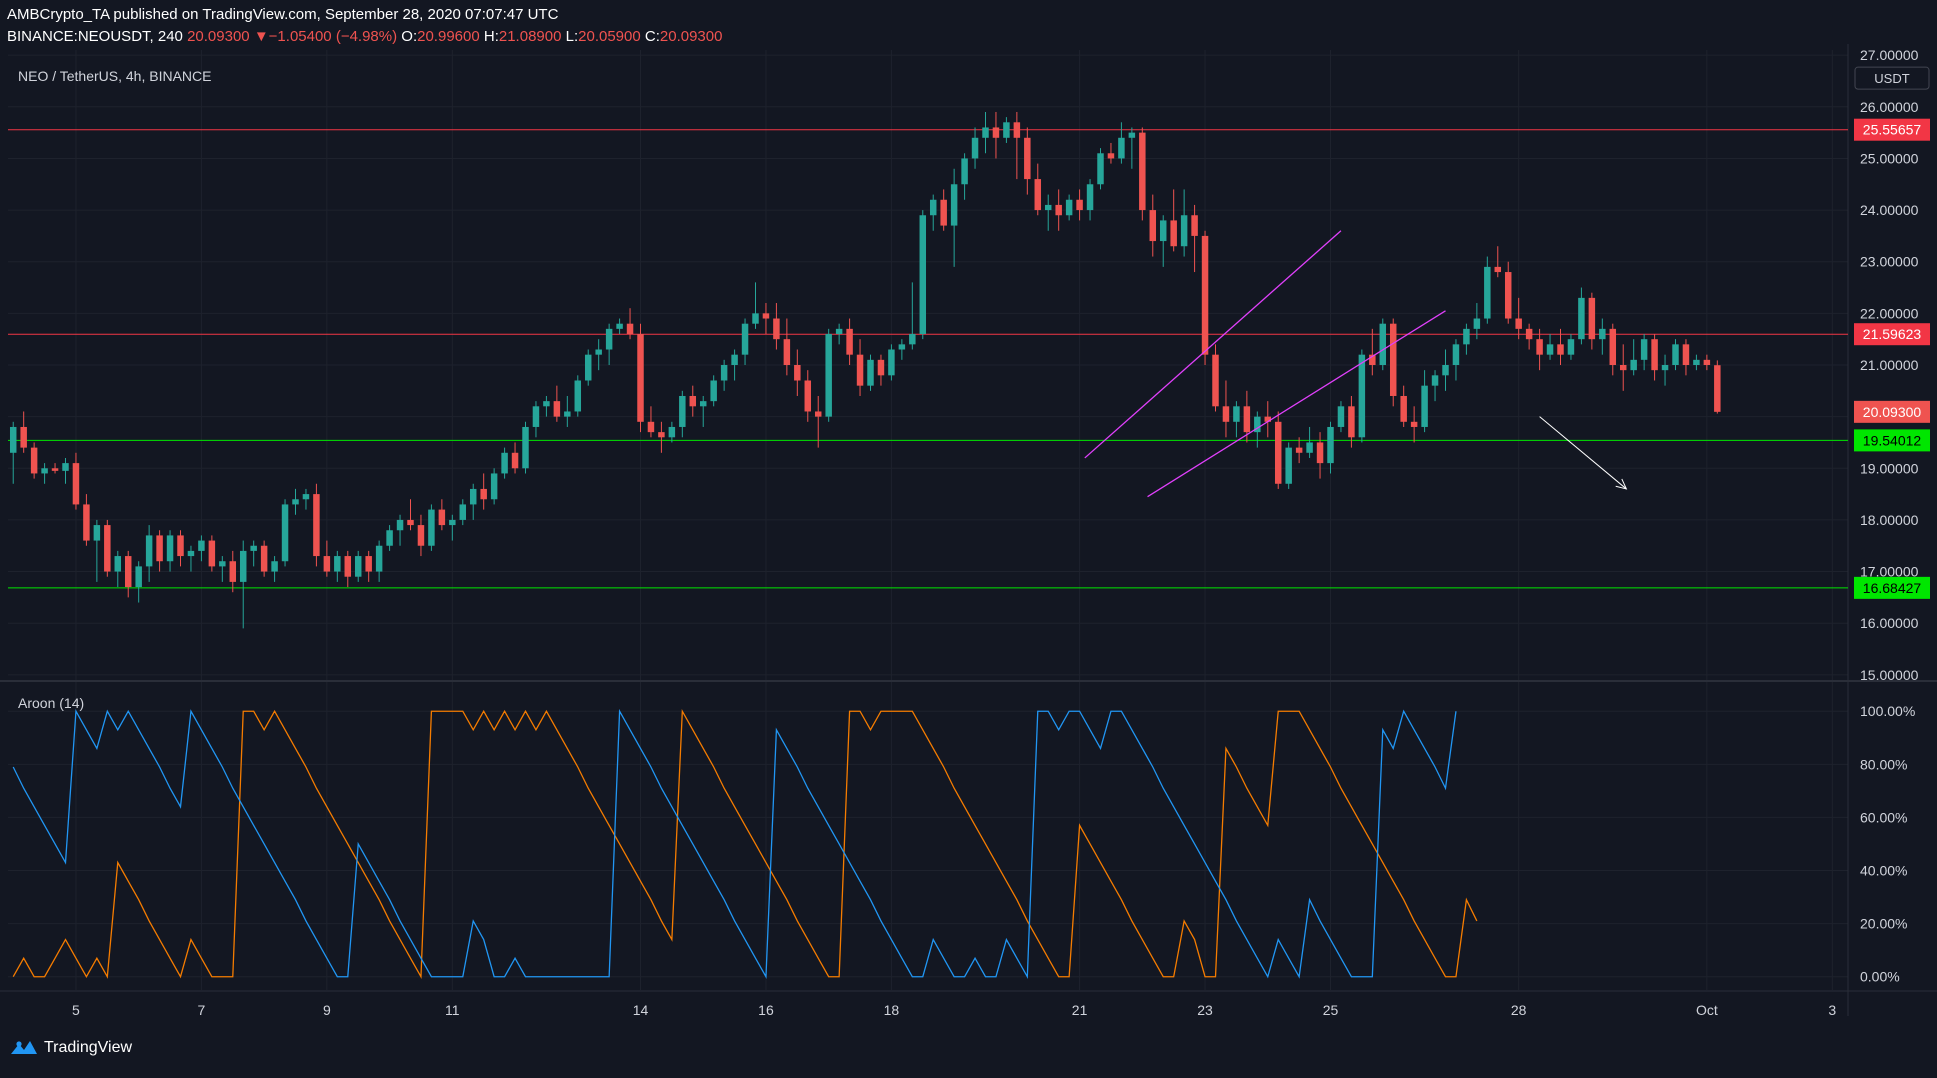  I want to click on open-label: O:, so click(409, 36).